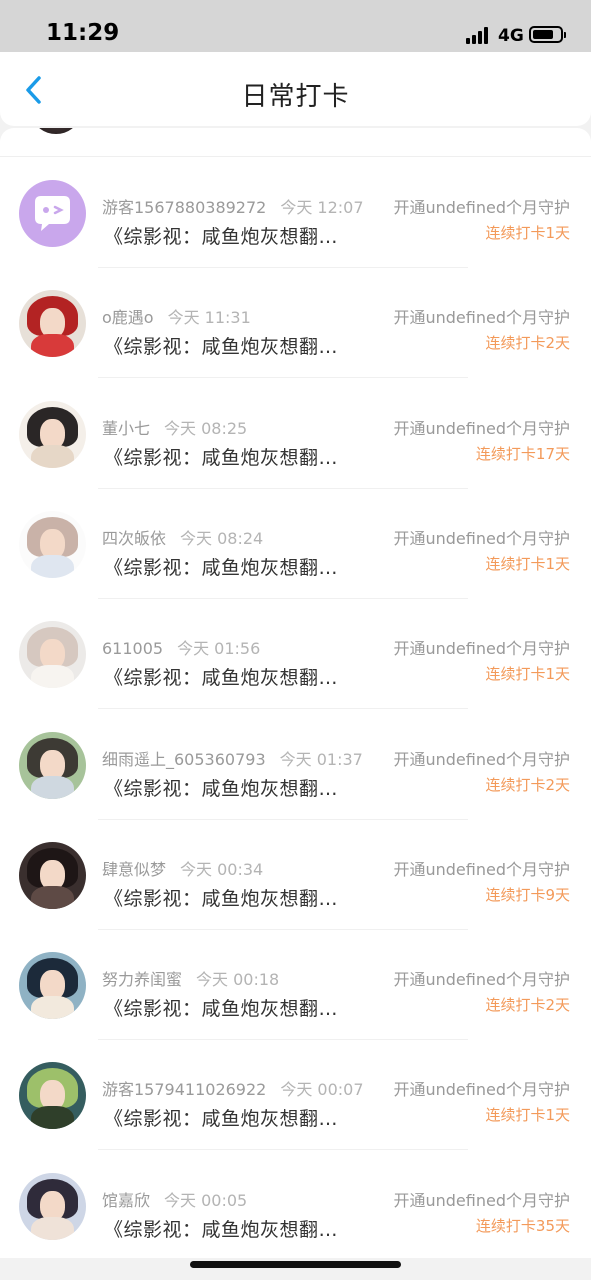 The width and height of the screenshot is (591, 1280). Describe the element at coordinates (83, 33) in the screenshot. I see `status-time: 11:29` at that location.